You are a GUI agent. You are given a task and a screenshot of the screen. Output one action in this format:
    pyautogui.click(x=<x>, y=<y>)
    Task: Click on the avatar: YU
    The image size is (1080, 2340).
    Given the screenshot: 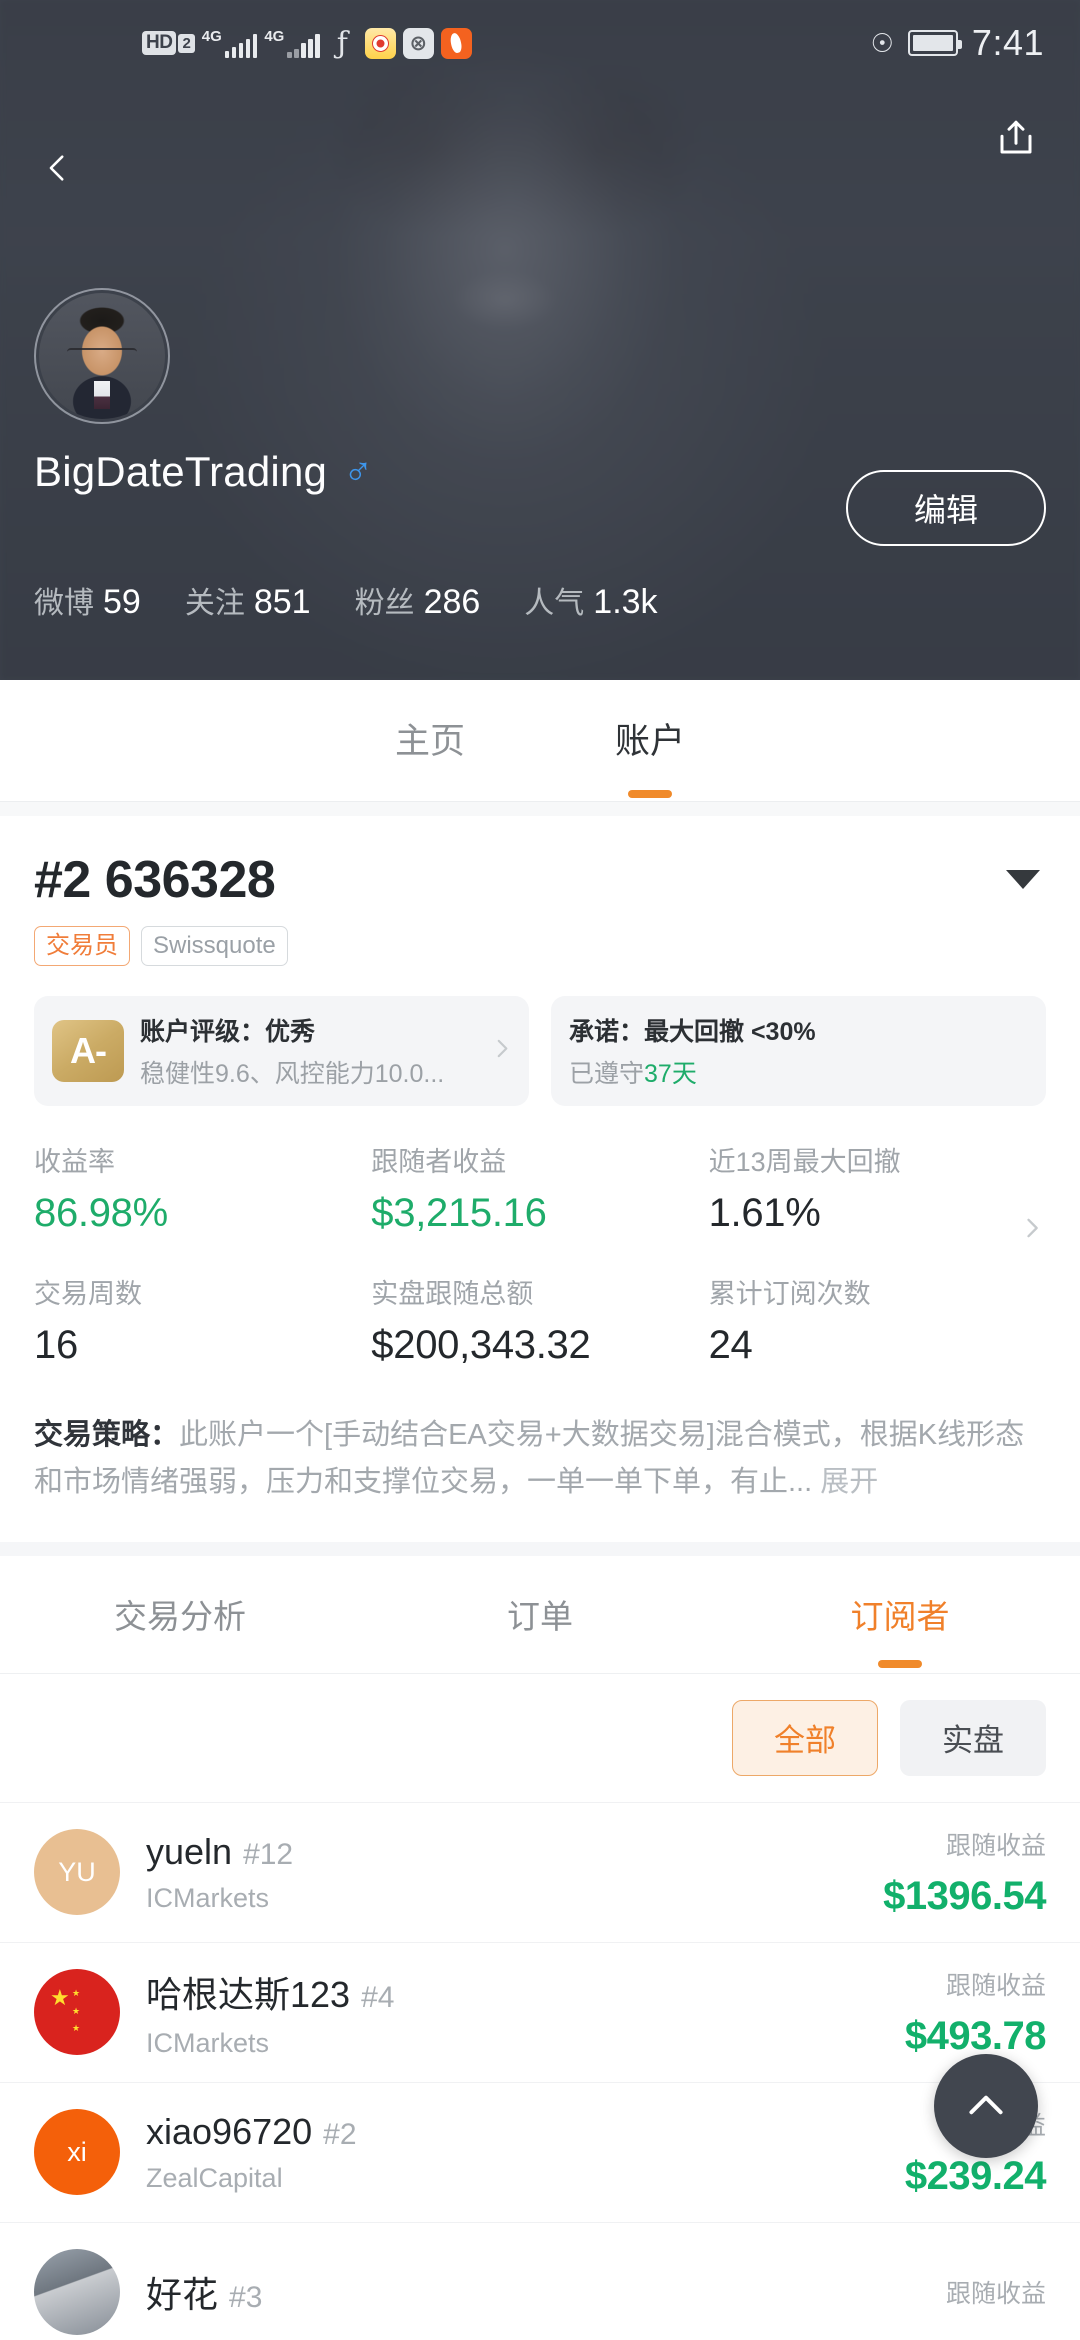 What is the action you would take?
    pyautogui.click(x=77, y=1872)
    